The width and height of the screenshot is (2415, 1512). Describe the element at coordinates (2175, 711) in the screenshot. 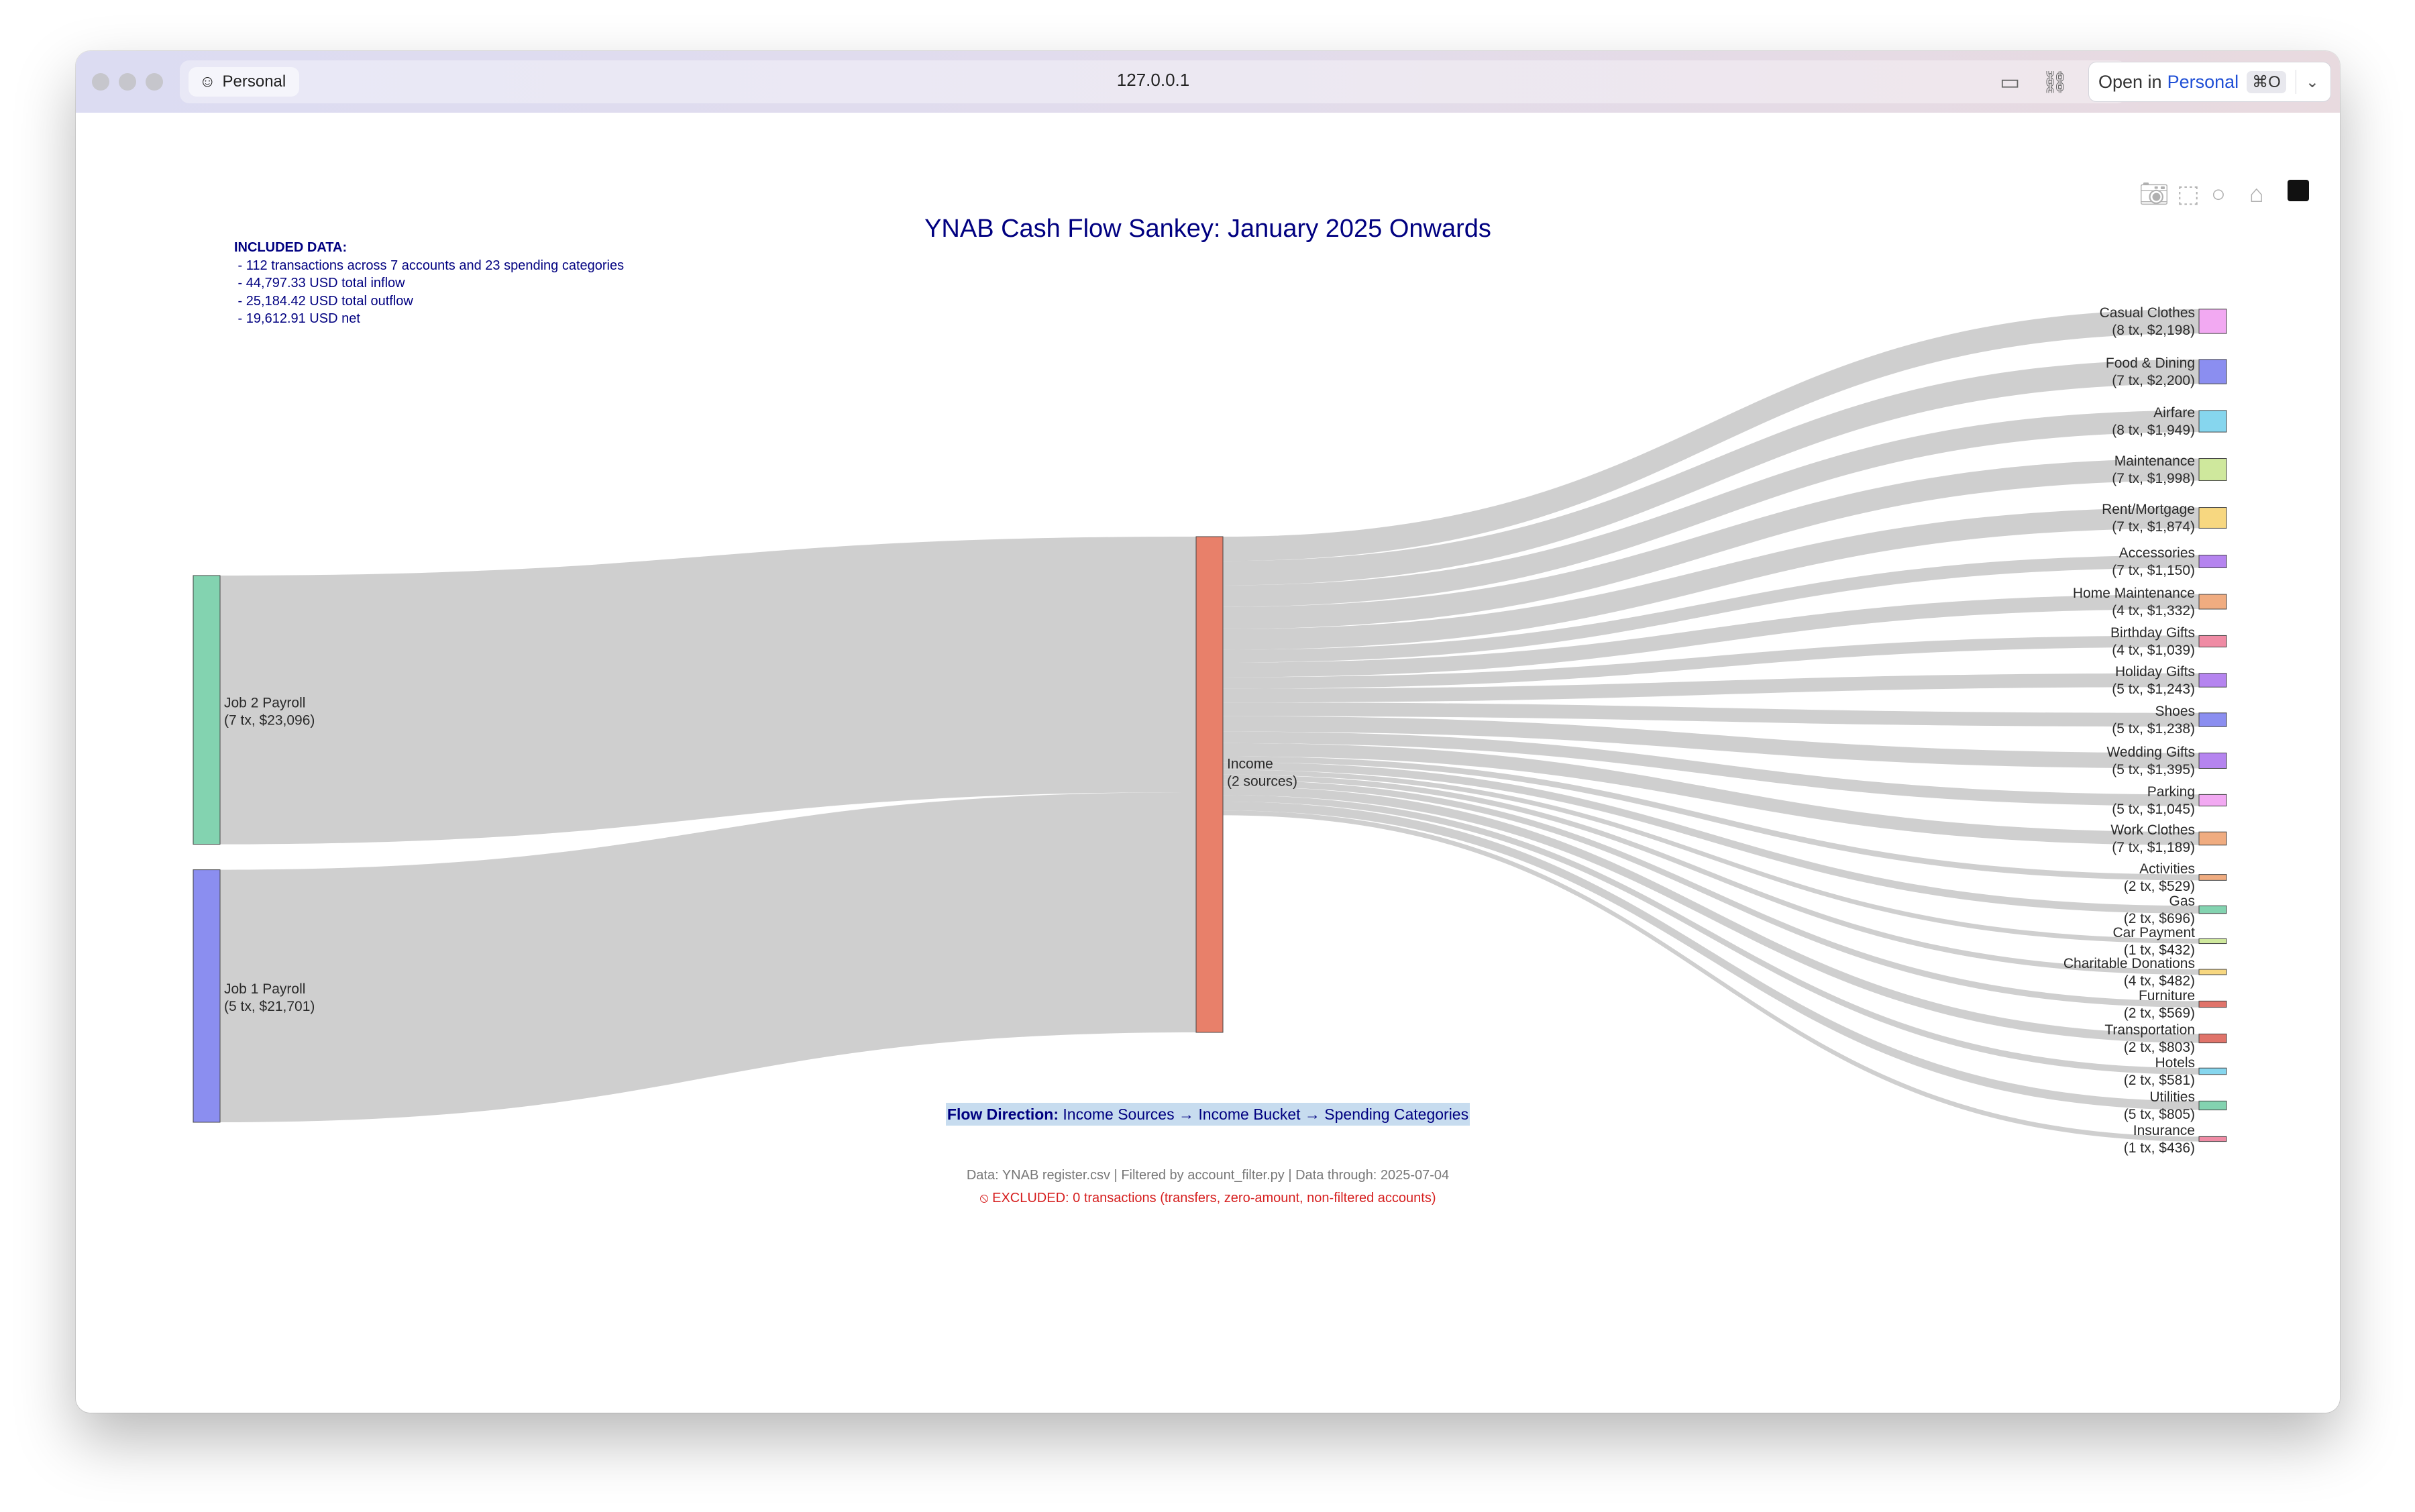

I see `sankey-node-label: Shoes` at that location.